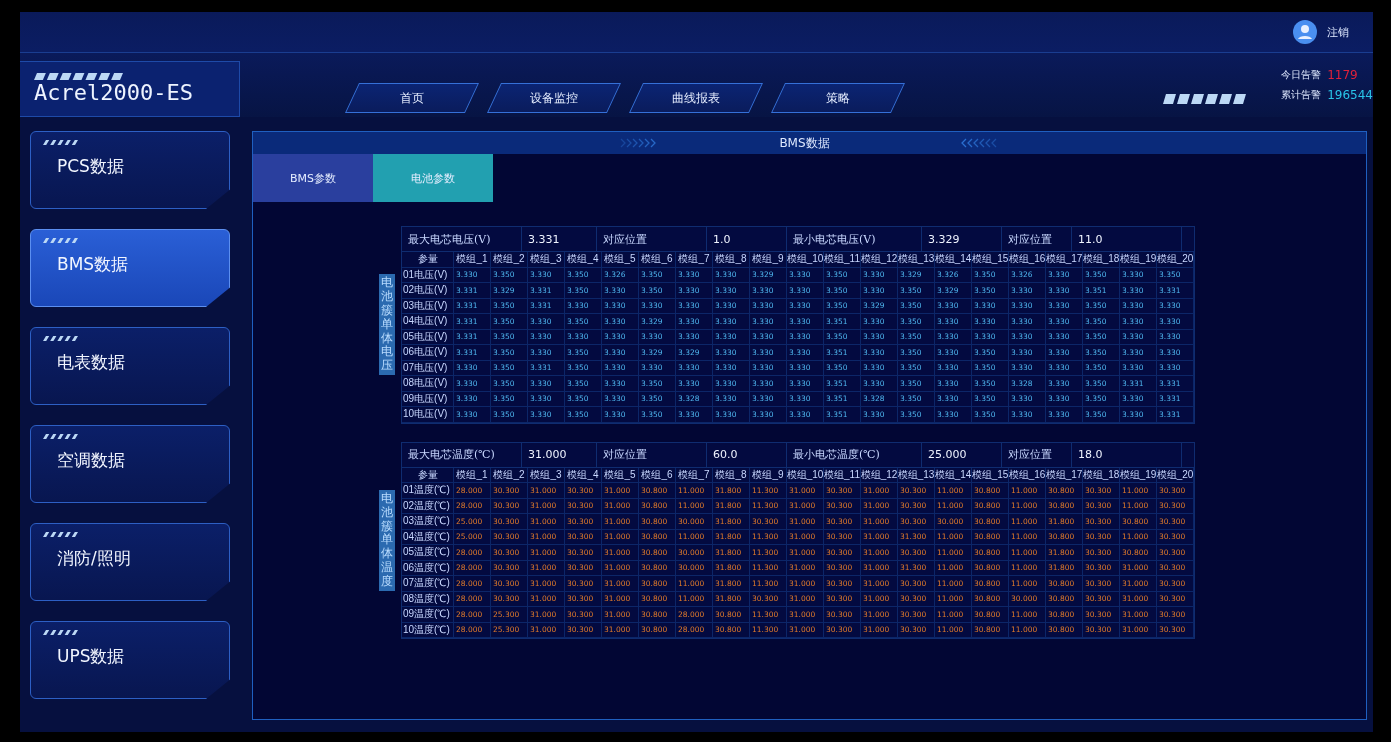 This screenshot has width=1391, height=742. What do you see at coordinates (428, 568) in the screenshot?
I see `row-label: 06温度(℃)` at bounding box center [428, 568].